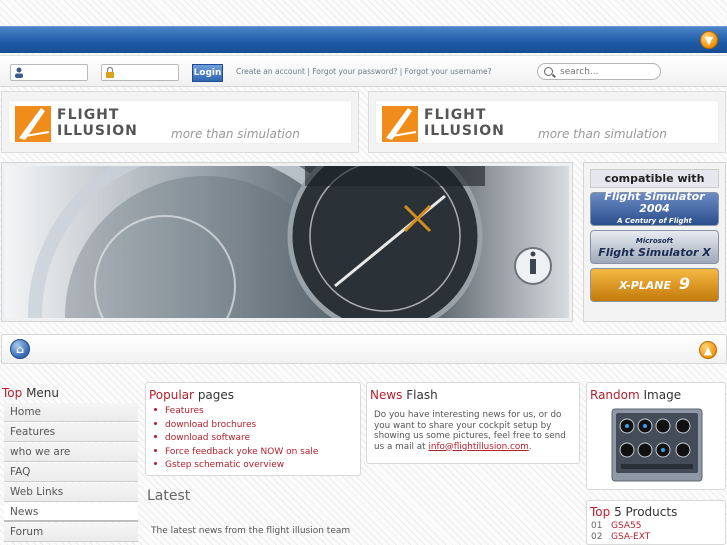  I want to click on popular-link: Features, so click(257, 413).